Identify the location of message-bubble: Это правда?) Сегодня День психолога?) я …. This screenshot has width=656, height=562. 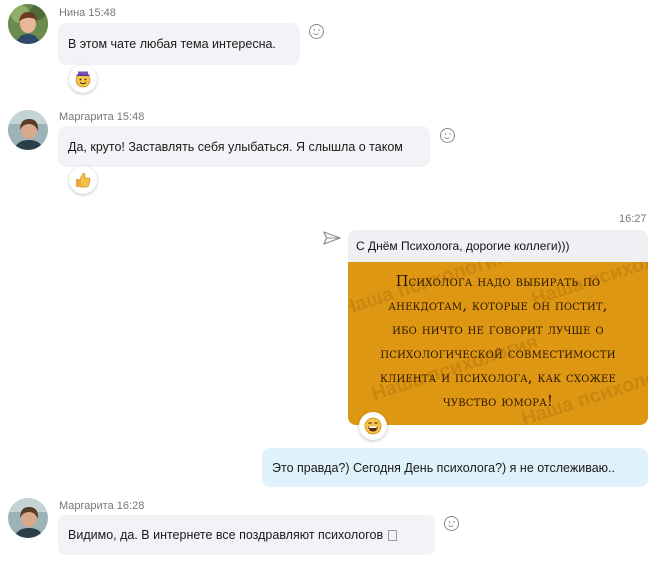
(455, 467).